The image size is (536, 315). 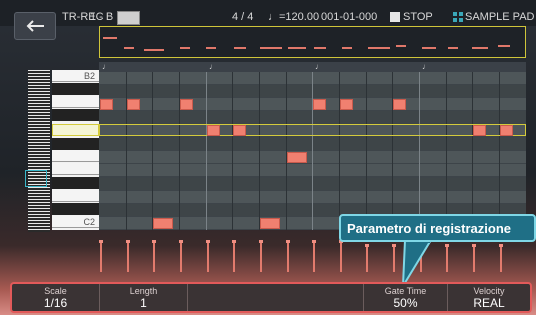 I want to click on pattern-icon, so click(x=128, y=18).